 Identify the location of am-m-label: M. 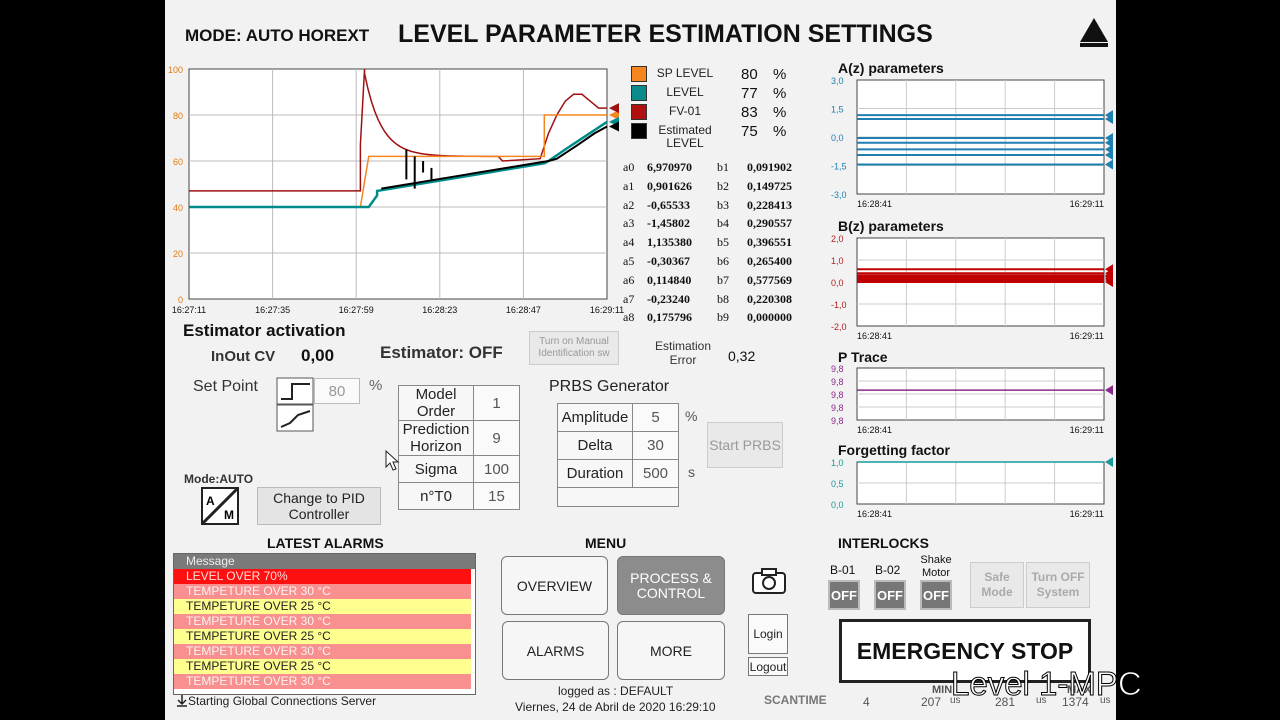
(229, 515).